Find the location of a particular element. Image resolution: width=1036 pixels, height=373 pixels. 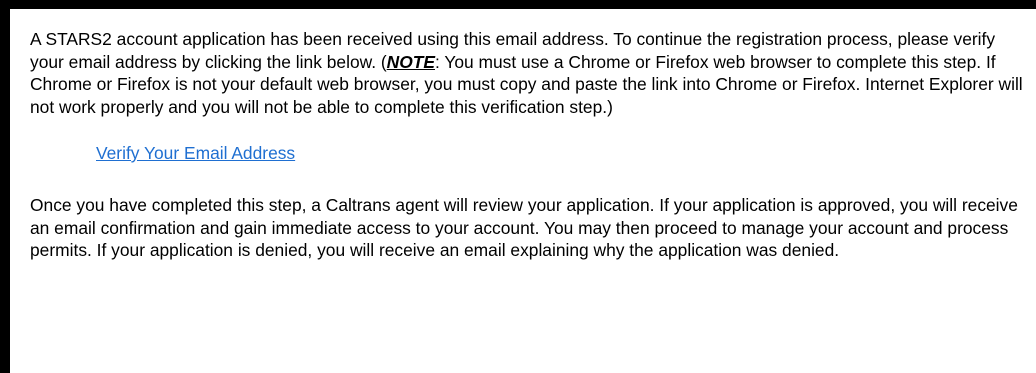

note-label: NOTE is located at coordinates (410, 61).